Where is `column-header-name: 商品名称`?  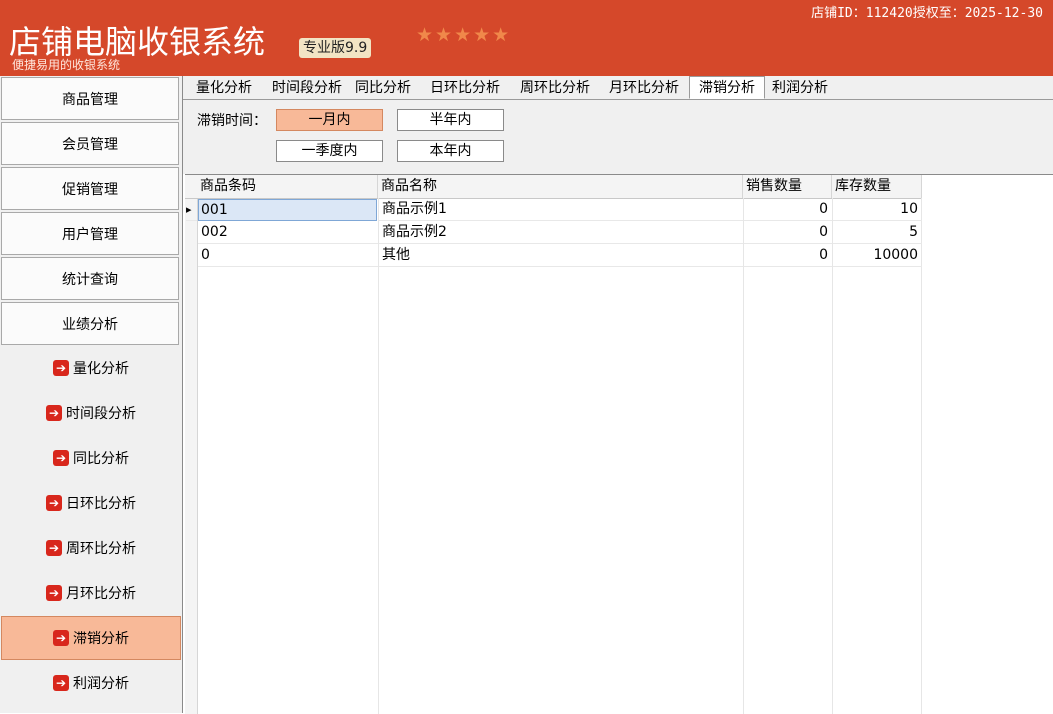 column-header-name: 商品名称 is located at coordinates (560, 186).